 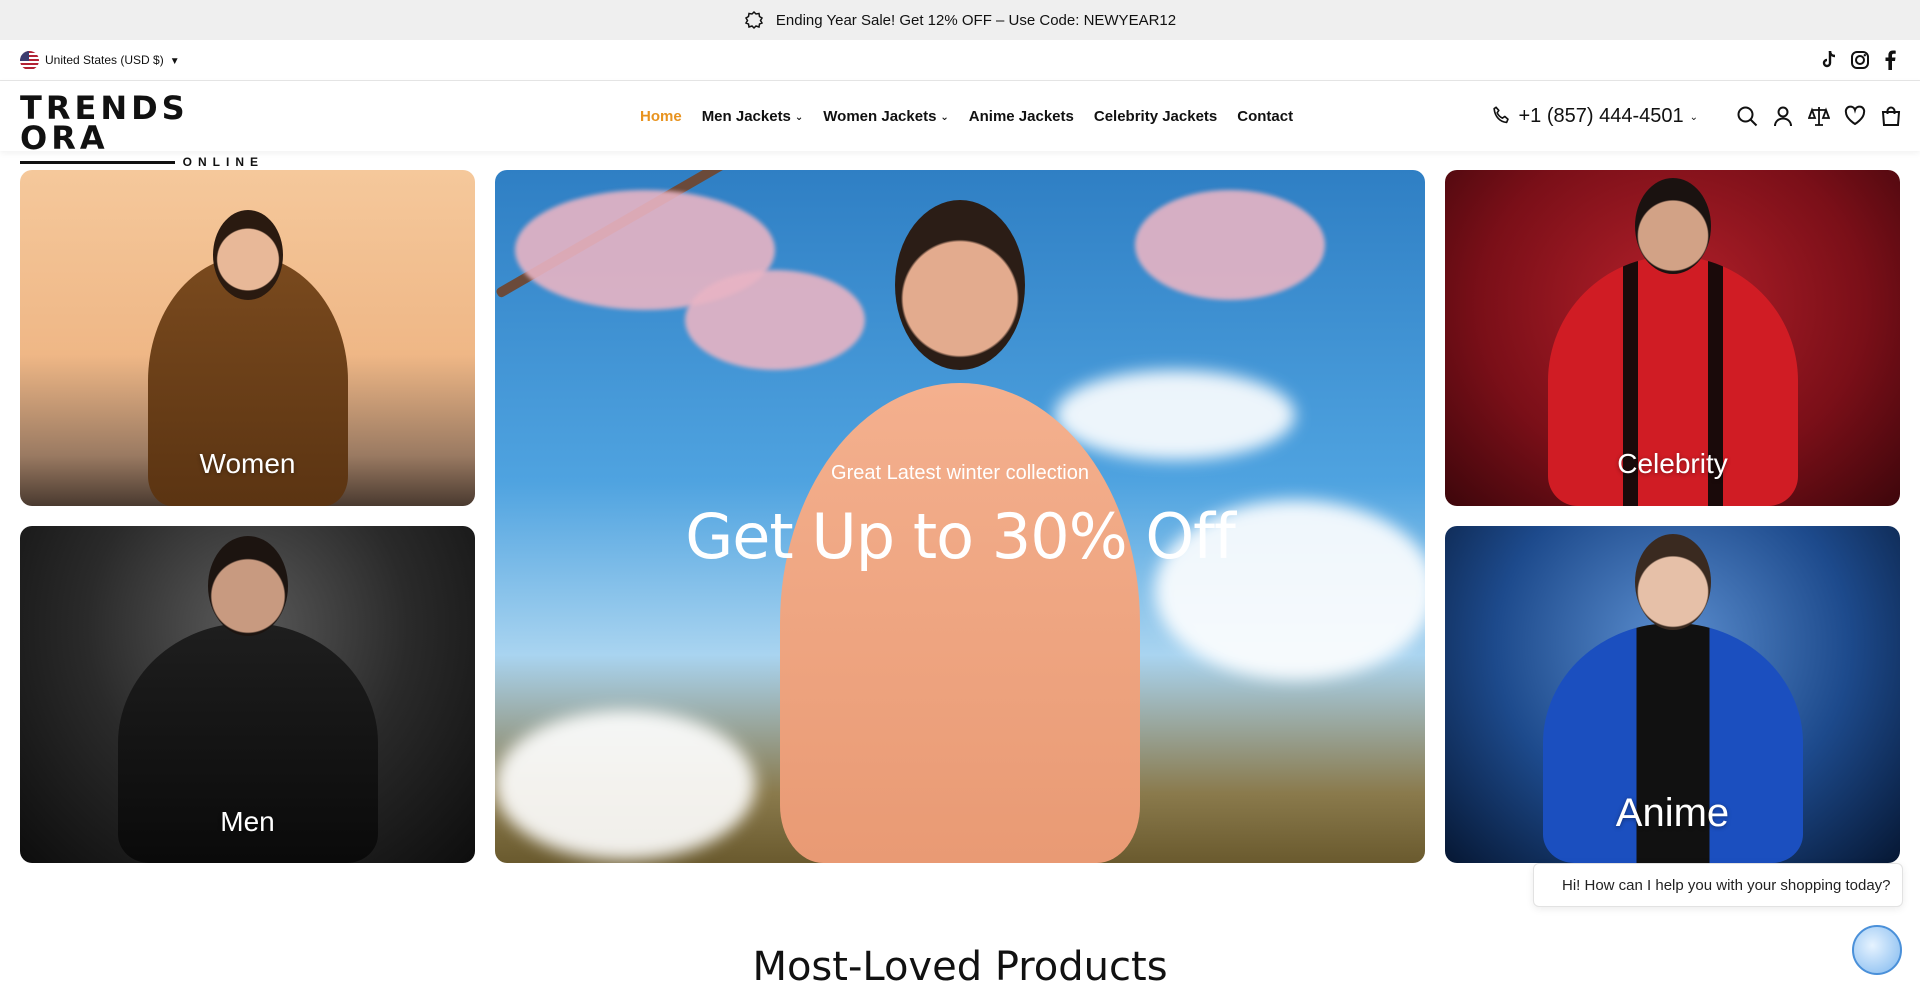 I want to click on locale-label: United States (USD $), so click(x=104, y=60).